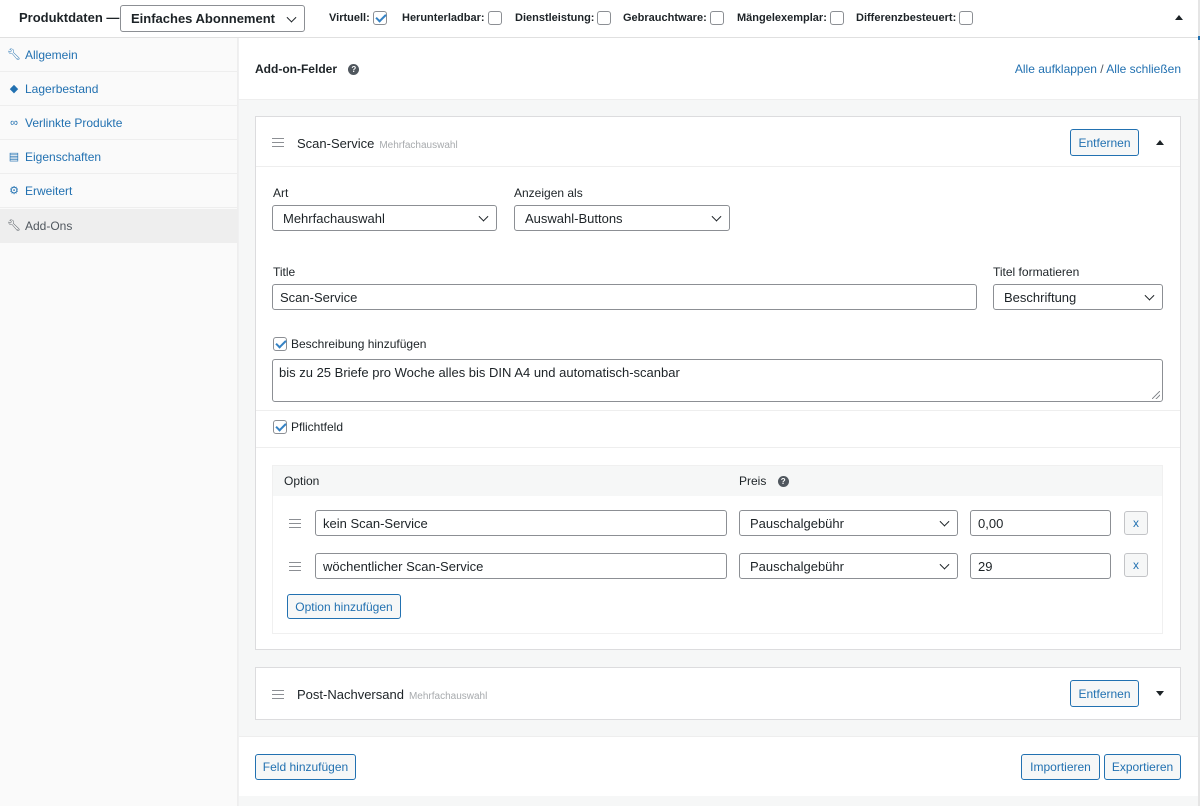 This screenshot has height=806, width=1200. What do you see at coordinates (1179, 17) in the screenshot?
I see `collapse-panel-icon` at bounding box center [1179, 17].